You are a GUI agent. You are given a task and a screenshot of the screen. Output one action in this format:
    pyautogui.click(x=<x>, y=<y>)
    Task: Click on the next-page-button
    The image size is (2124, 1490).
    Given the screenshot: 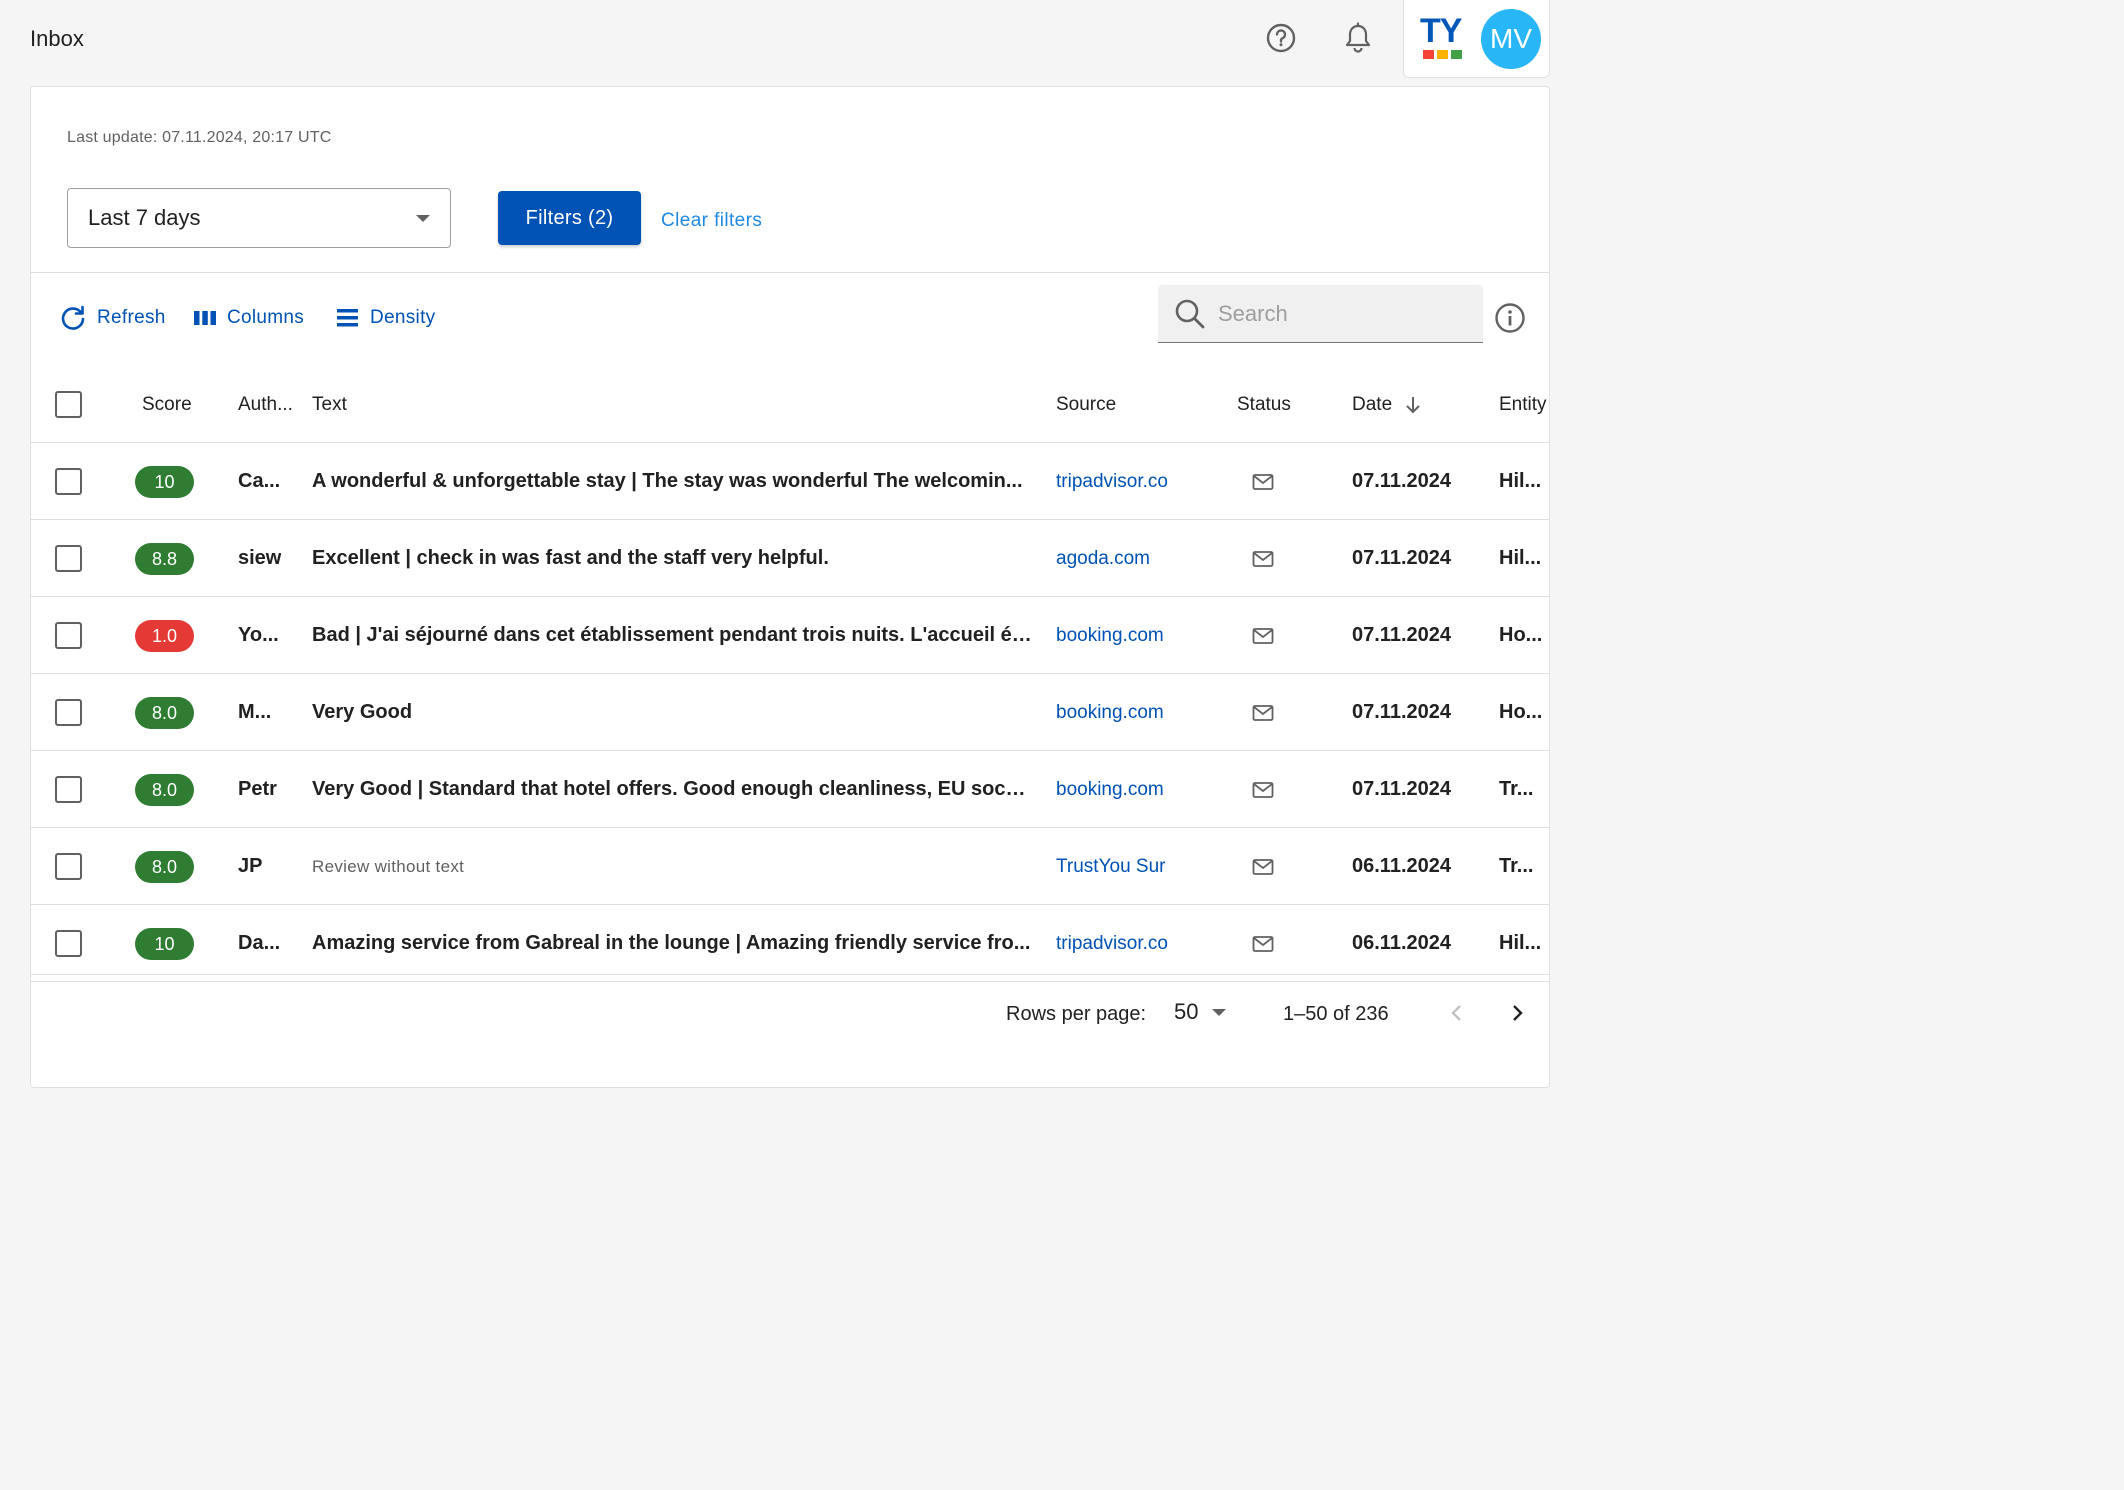 What is the action you would take?
    pyautogui.click(x=1517, y=1013)
    